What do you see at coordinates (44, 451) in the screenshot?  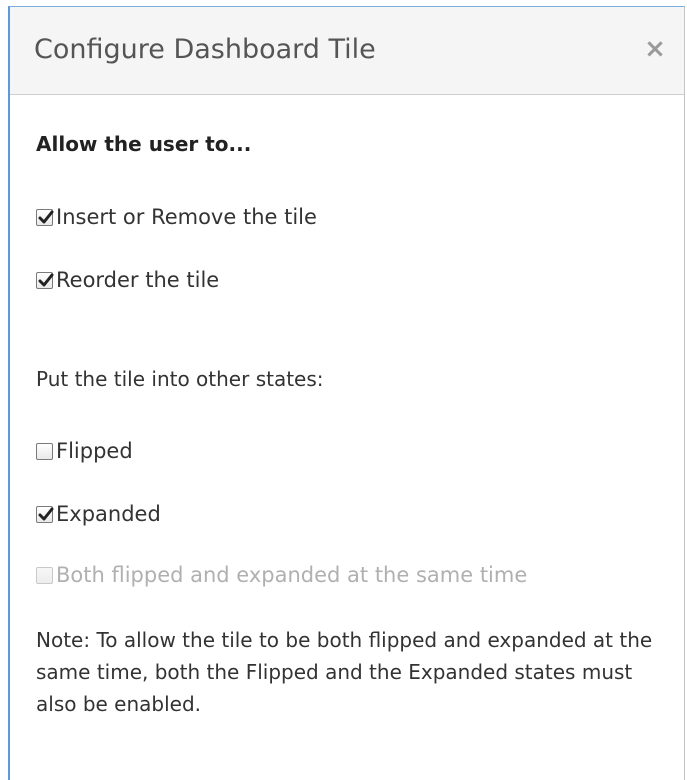 I see `flipped-checkbox` at bounding box center [44, 451].